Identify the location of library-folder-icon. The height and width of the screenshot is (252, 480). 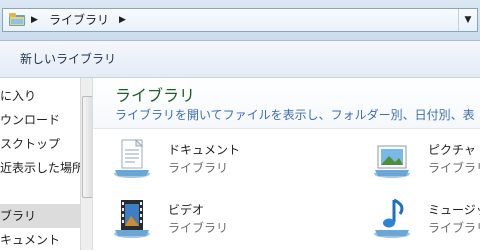
(17, 19).